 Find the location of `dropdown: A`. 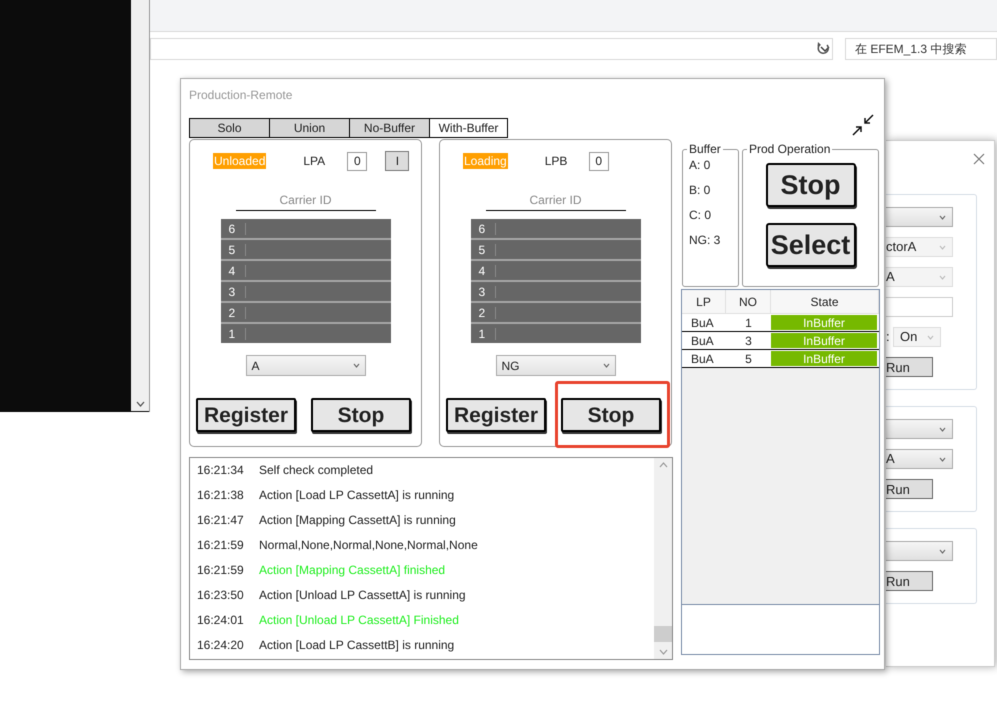

dropdown: A is located at coordinates (919, 459).